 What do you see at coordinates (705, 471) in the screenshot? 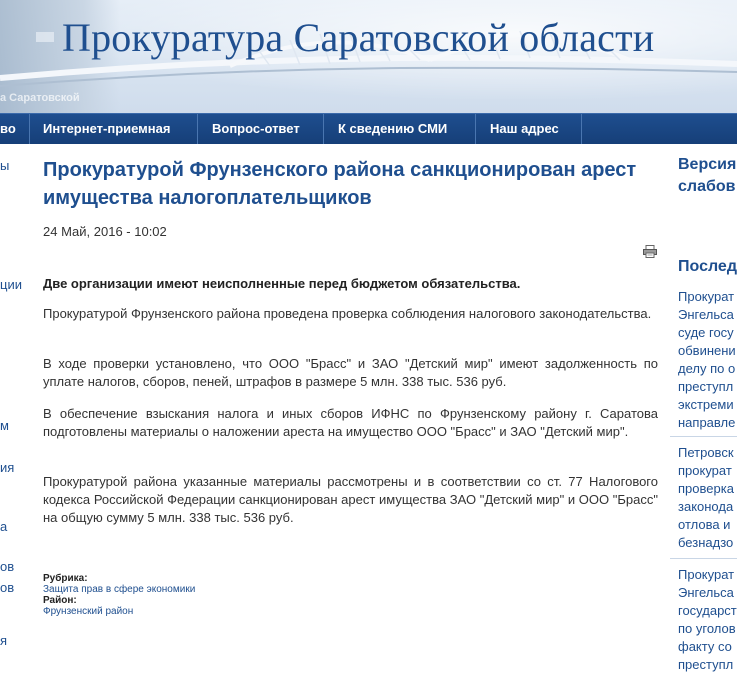
I see `news-item-line: прокурат` at bounding box center [705, 471].